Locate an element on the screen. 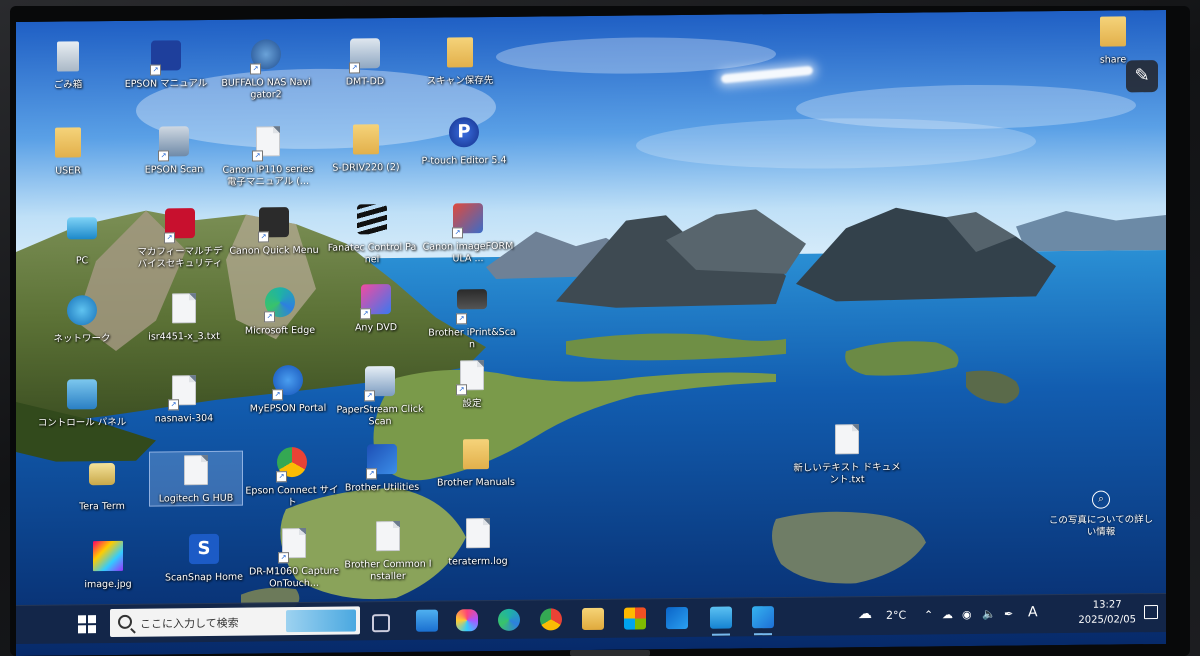 This screenshot has height=656, width=1200. photo-info-widget: ⌕ この写真についての詳しい情報 is located at coordinates (1101, 514).